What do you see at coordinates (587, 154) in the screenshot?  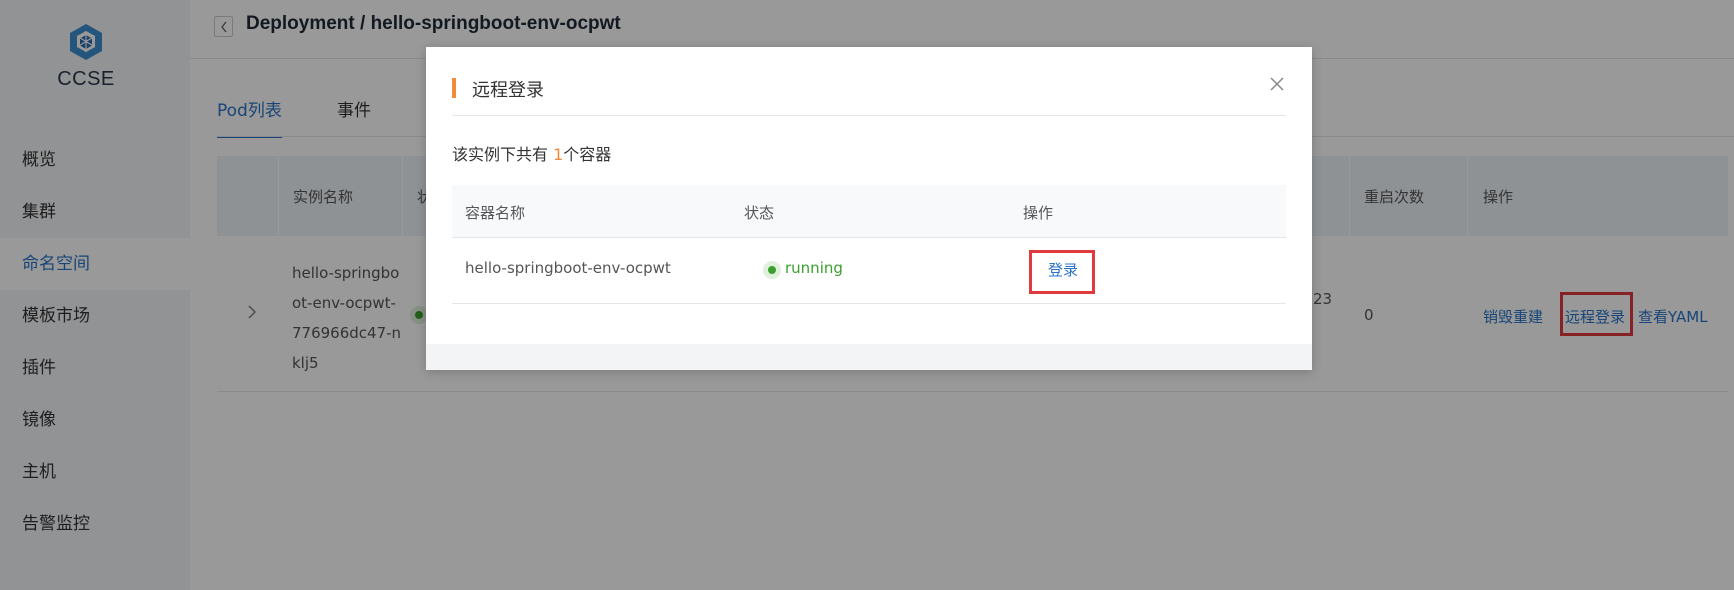 I see `info-suffix: 个容器` at bounding box center [587, 154].